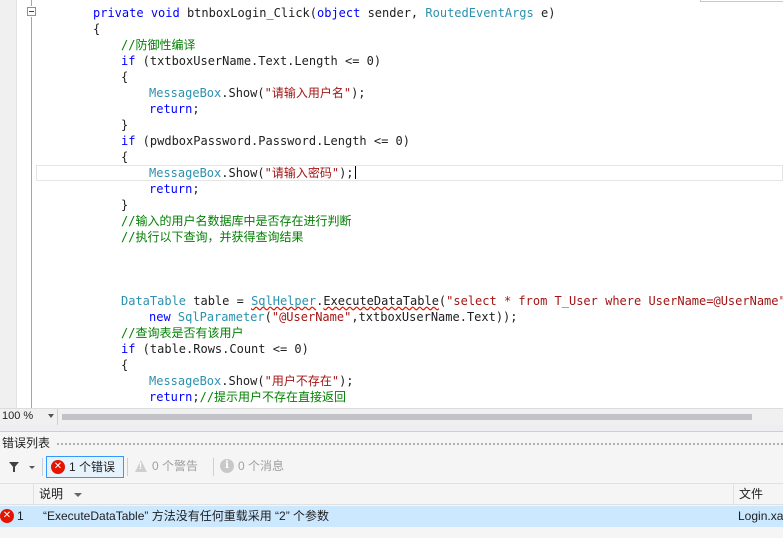  I want to click on code-line: return;//提示用户不存在直接返回, so click(247, 397).